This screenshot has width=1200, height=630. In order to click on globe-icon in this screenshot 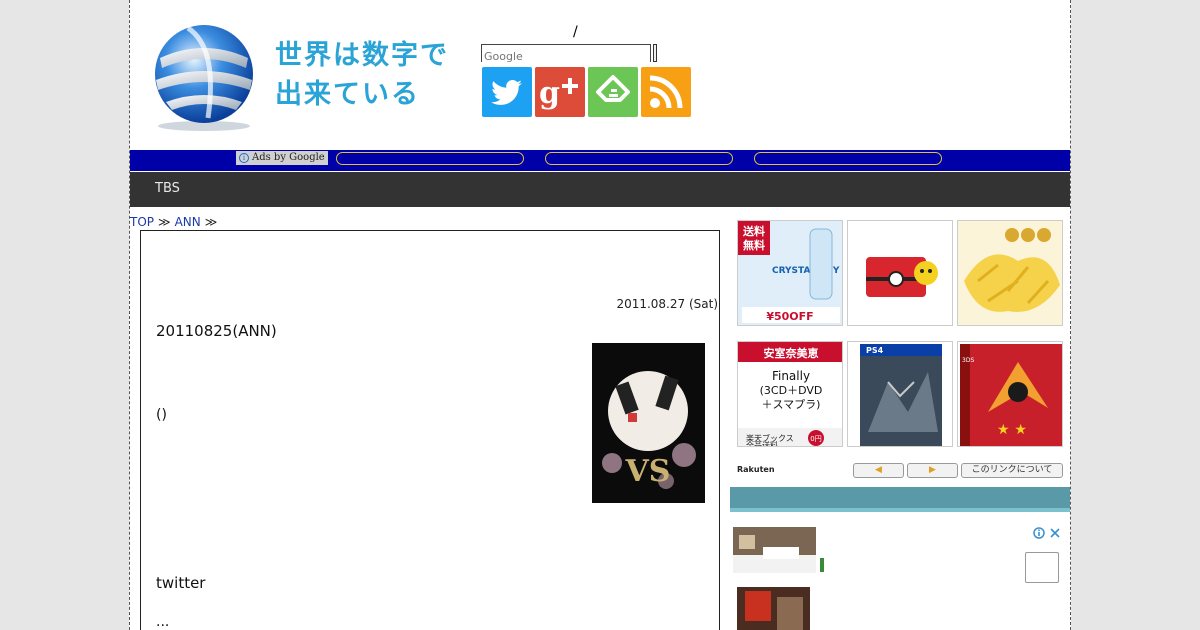, I will do `click(204, 78)`.